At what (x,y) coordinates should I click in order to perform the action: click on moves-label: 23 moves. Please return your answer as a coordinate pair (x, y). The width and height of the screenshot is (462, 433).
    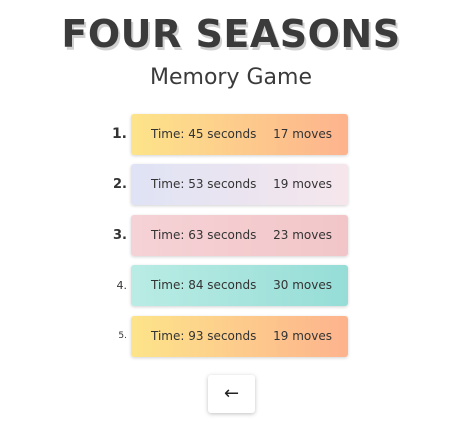
    Looking at the image, I should click on (302, 235).